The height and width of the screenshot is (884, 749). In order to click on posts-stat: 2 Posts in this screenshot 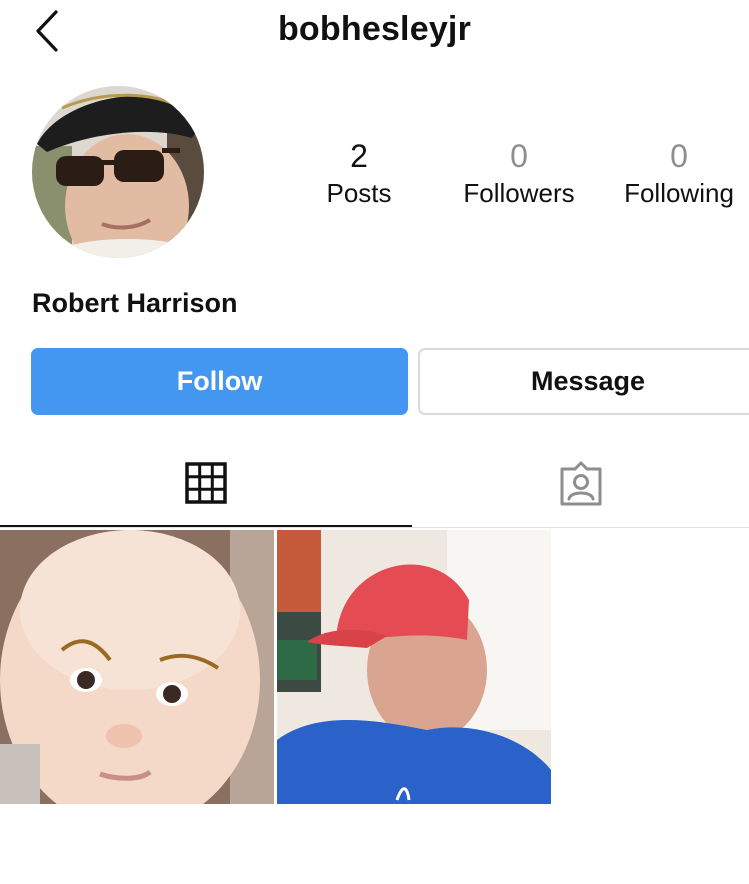, I will do `click(359, 173)`.